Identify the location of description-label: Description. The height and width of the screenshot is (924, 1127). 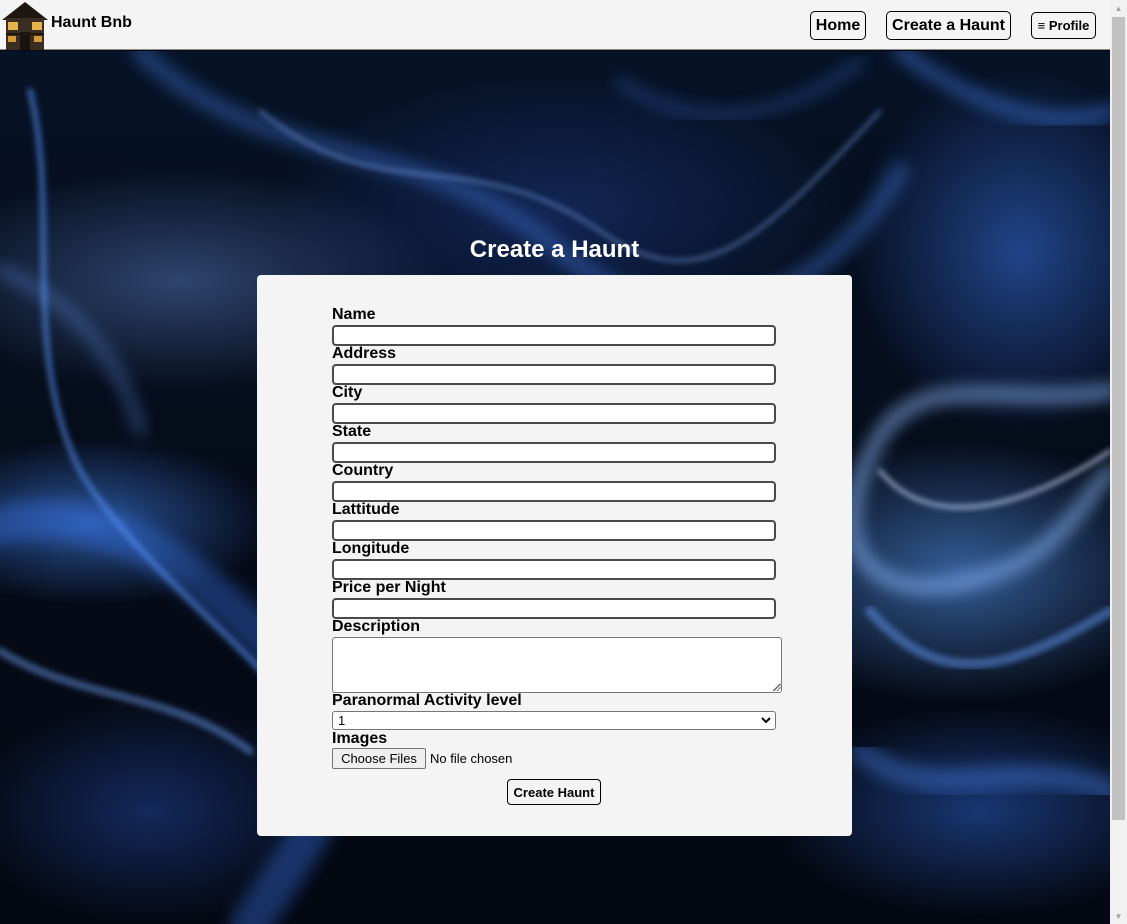
(376, 626).